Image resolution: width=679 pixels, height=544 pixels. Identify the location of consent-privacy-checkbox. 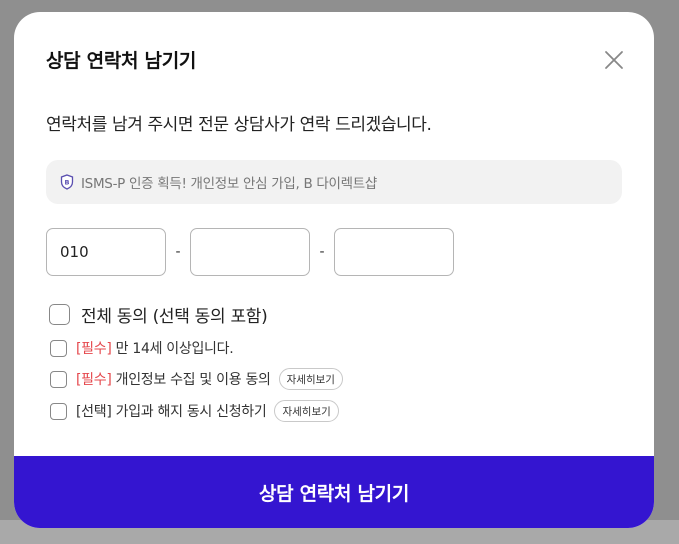
(58, 379).